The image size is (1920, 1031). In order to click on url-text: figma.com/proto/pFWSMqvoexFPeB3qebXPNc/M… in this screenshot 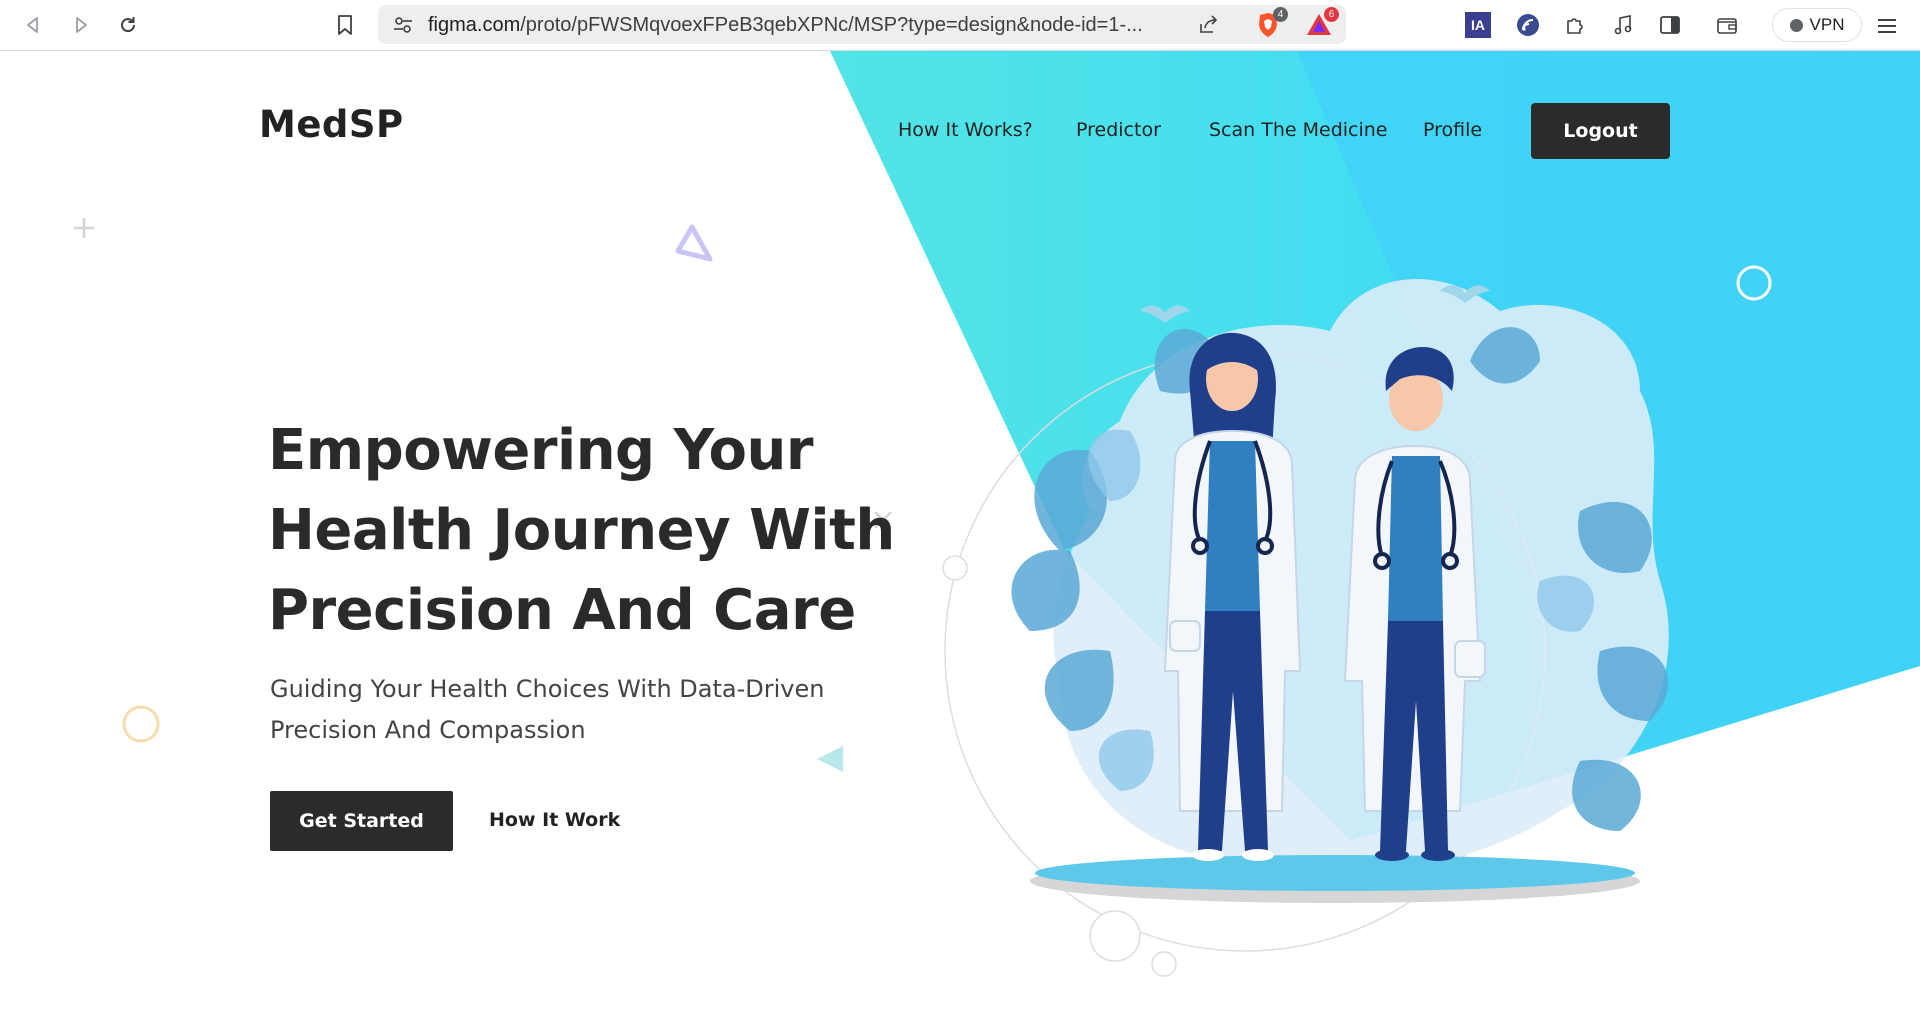, I will do `click(843, 25)`.